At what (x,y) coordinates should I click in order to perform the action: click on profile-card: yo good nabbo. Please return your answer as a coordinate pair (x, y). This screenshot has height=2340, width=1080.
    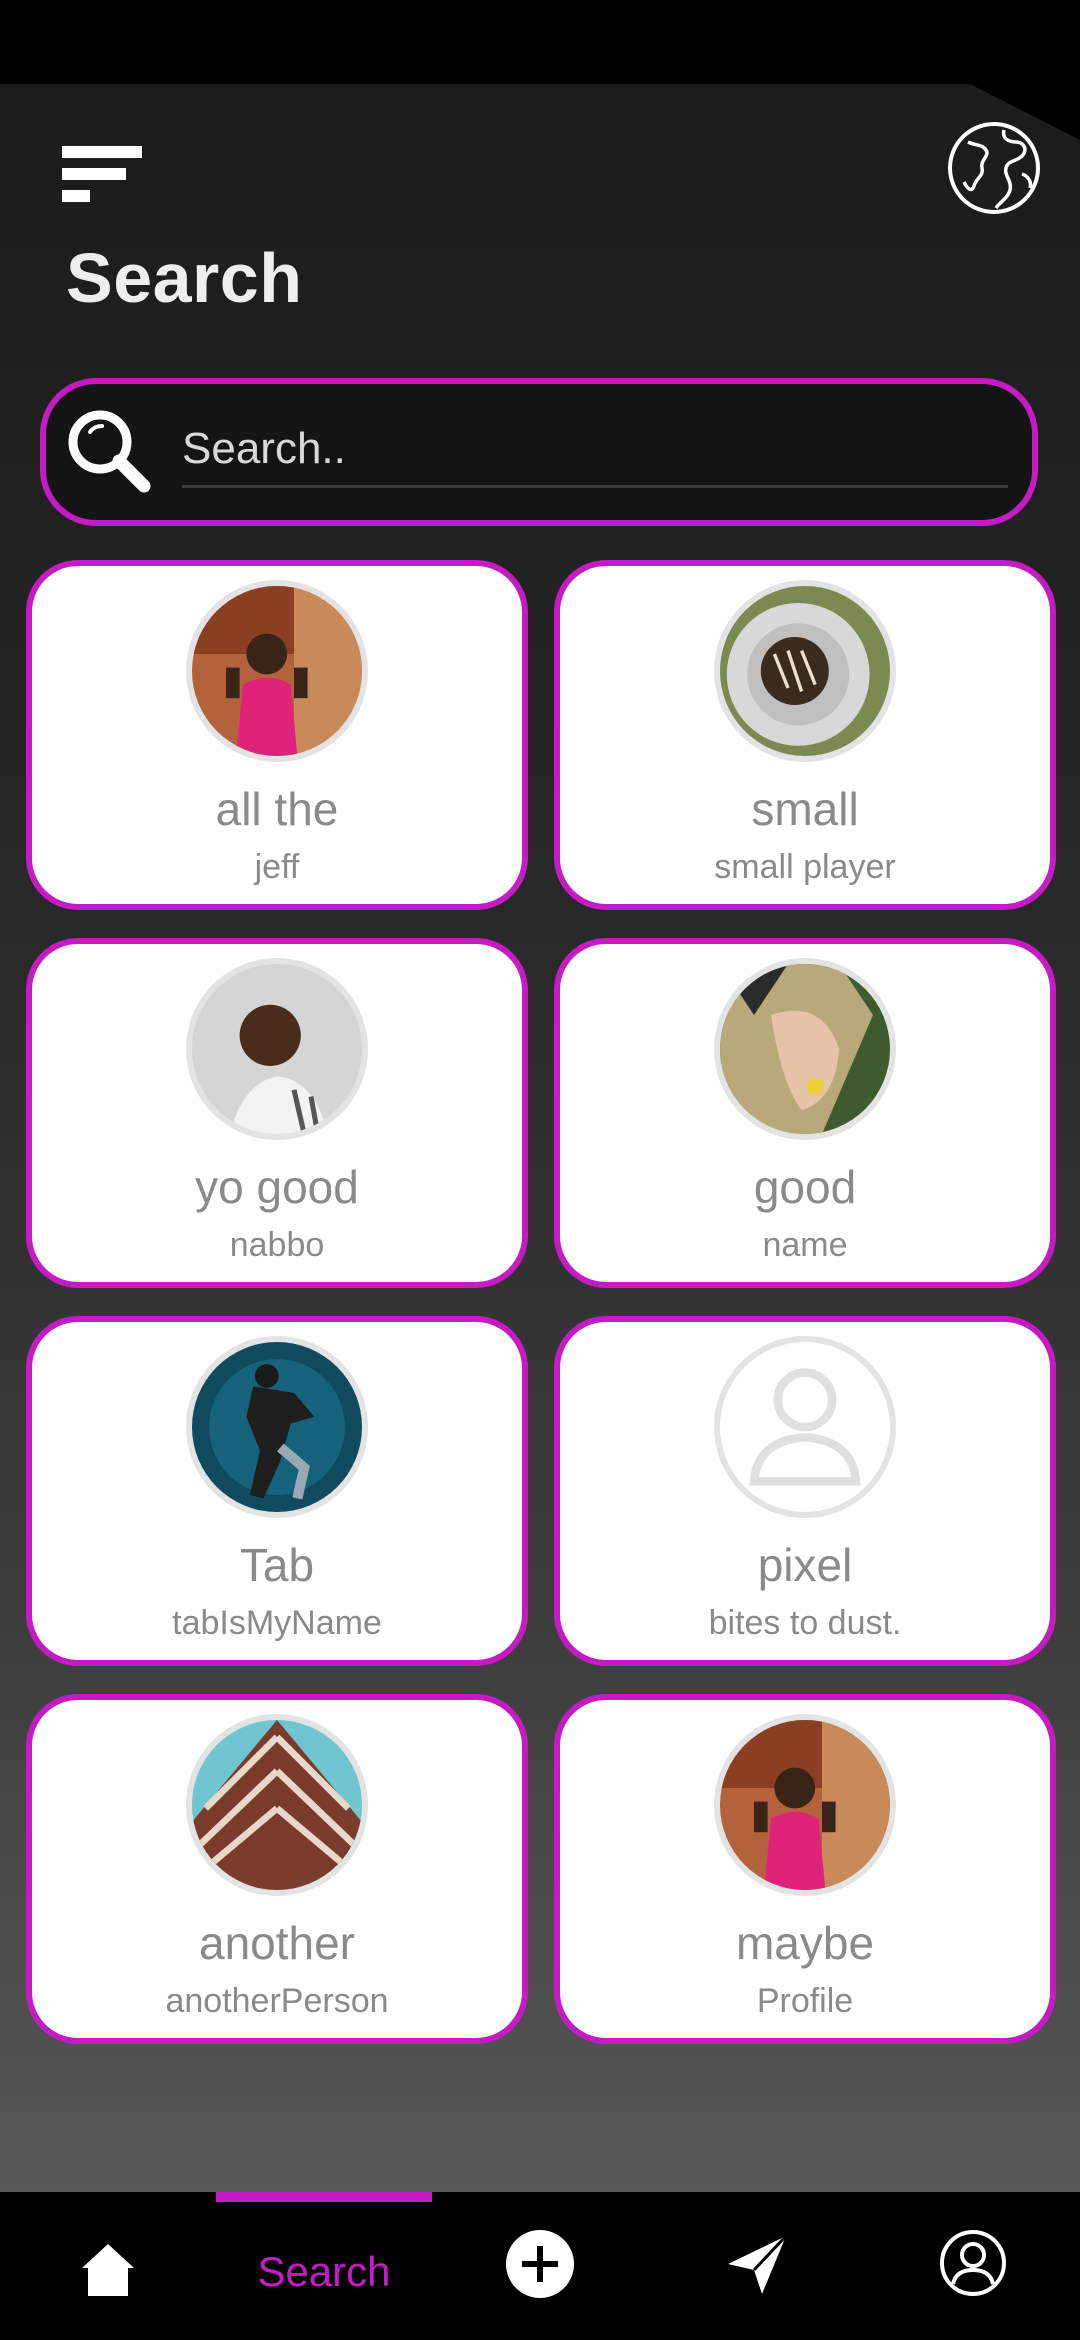
    Looking at the image, I should click on (277, 1113).